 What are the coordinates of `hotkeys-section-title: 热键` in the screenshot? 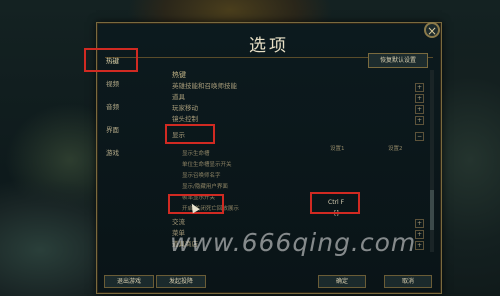 It's located at (179, 75).